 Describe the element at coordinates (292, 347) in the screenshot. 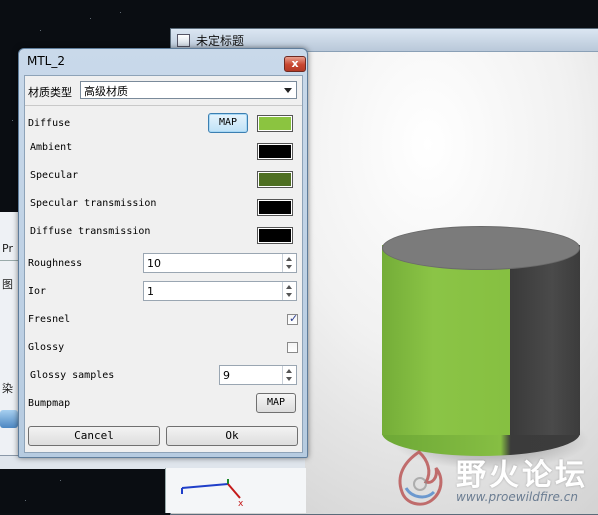

I see `glossy-checkbox: ✓` at that location.